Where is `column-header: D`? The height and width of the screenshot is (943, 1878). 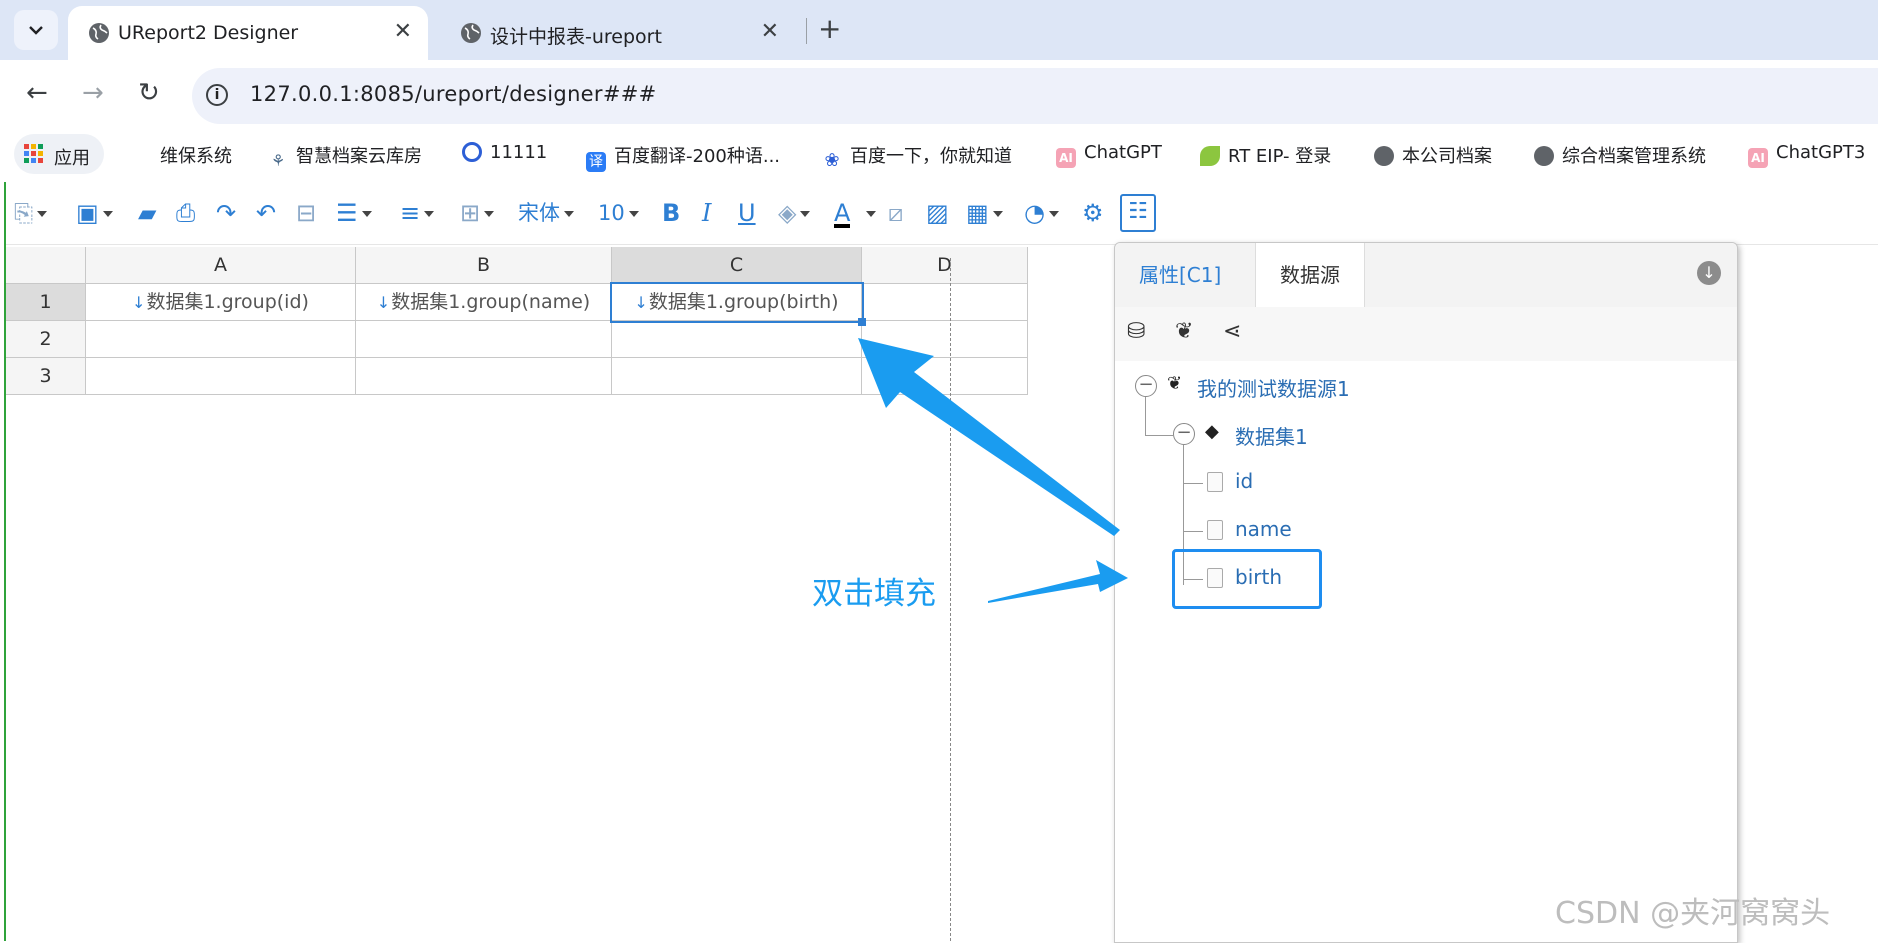
column-header: D is located at coordinates (945, 265).